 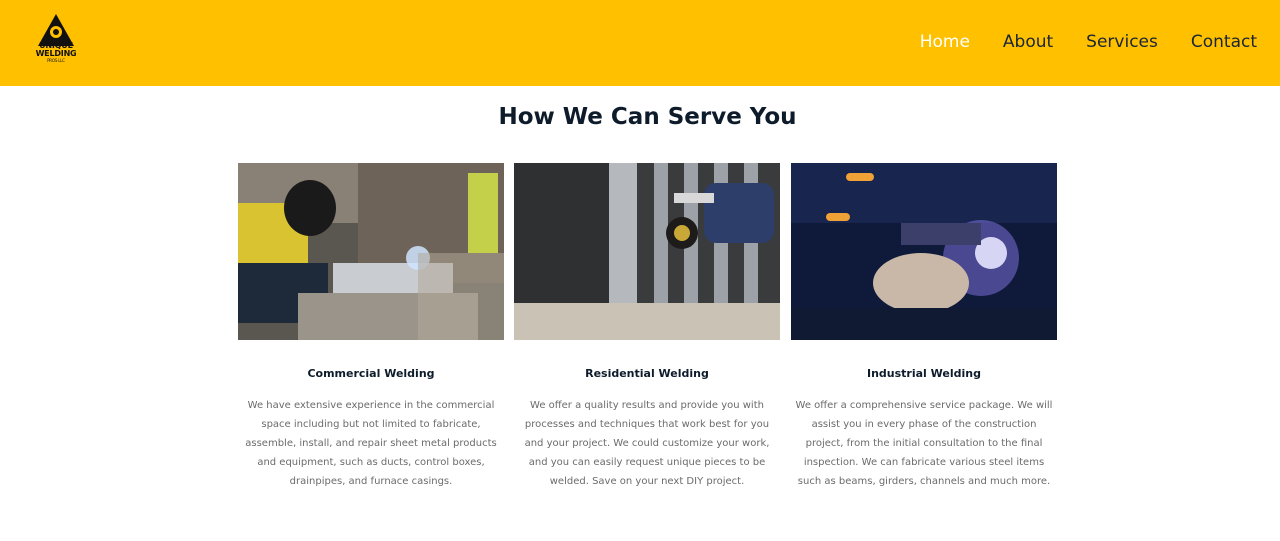 I want to click on nav-services-link: Services, so click(x=1122, y=42).